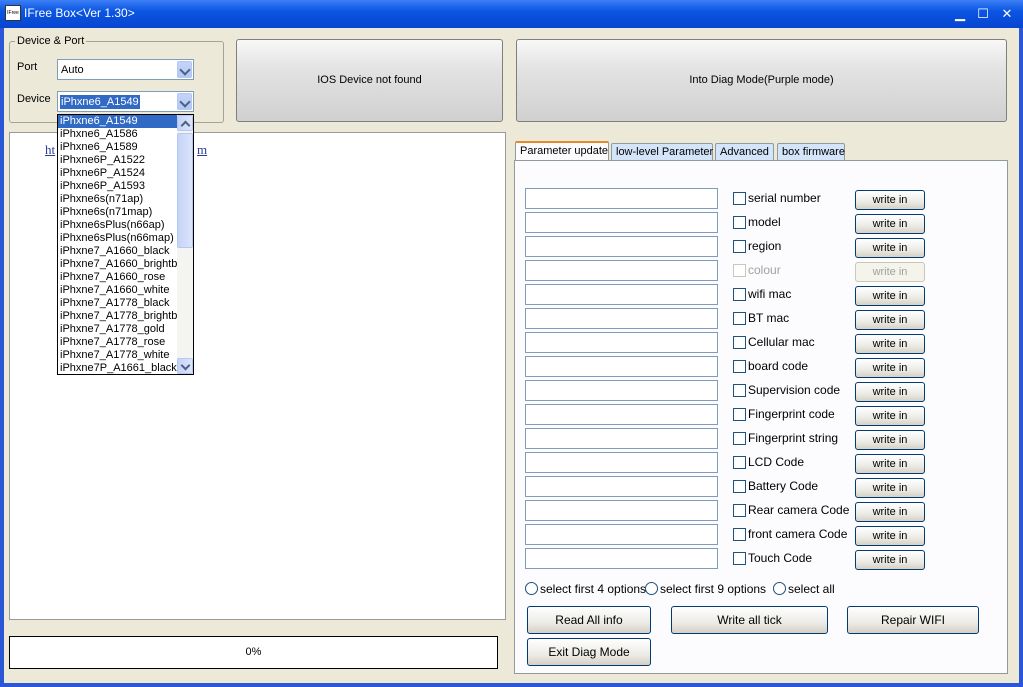 The width and height of the screenshot is (1023, 687). I want to click on select-first-4-radio, so click(531, 588).